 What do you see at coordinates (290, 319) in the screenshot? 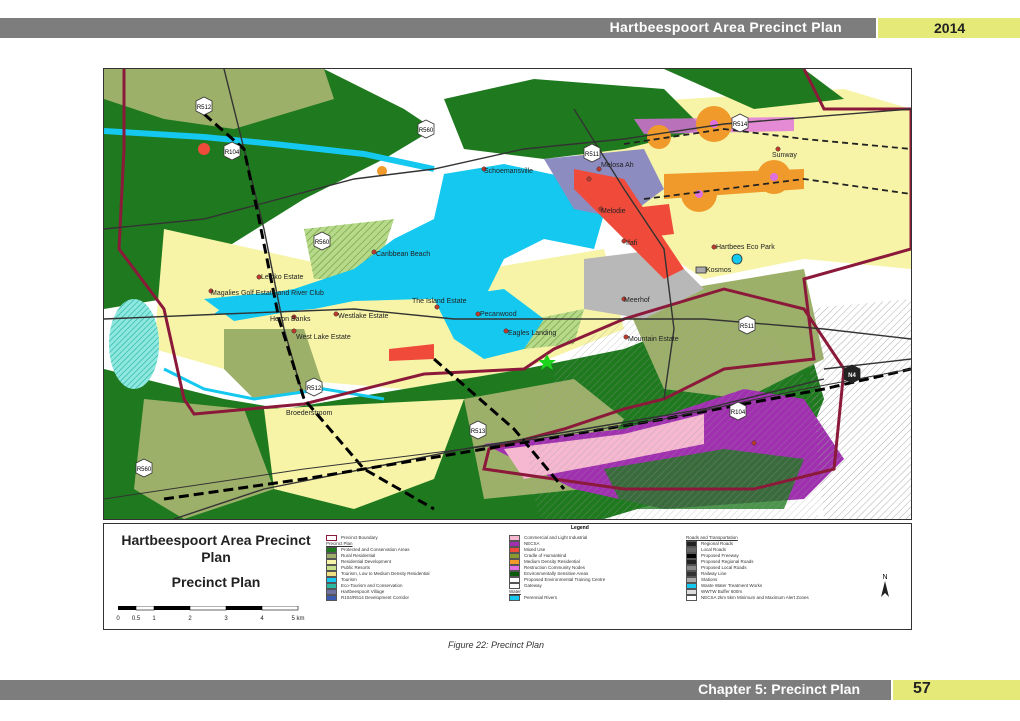
I see `label-heron-banks: Heron Banks` at bounding box center [290, 319].